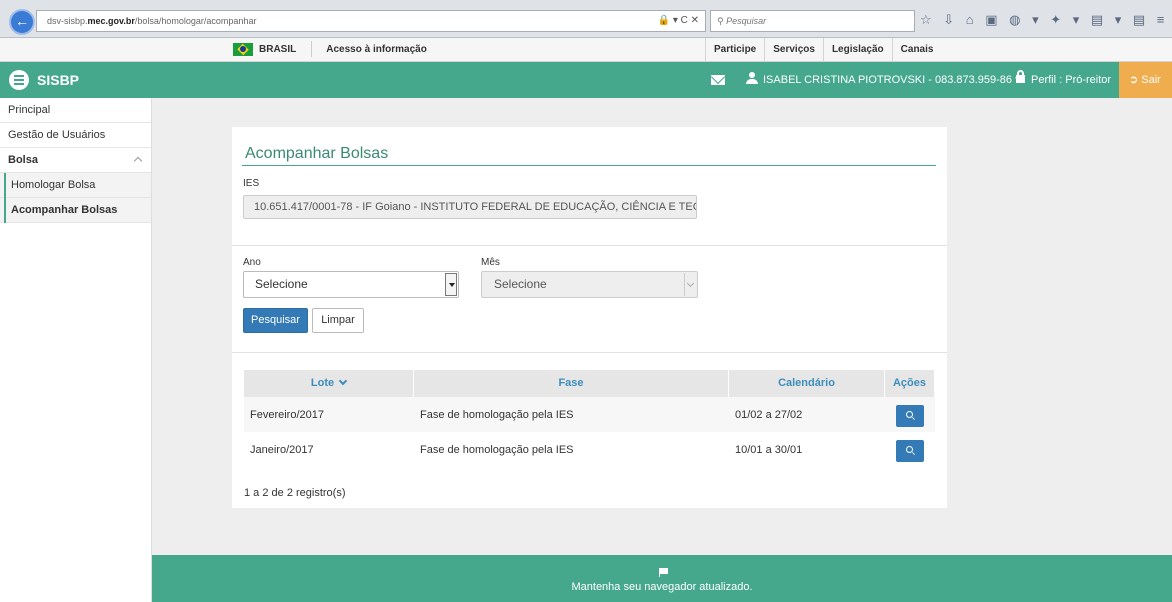  Describe the element at coordinates (720, 21) in the screenshot. I see `search-icon: ⚲` at that location.